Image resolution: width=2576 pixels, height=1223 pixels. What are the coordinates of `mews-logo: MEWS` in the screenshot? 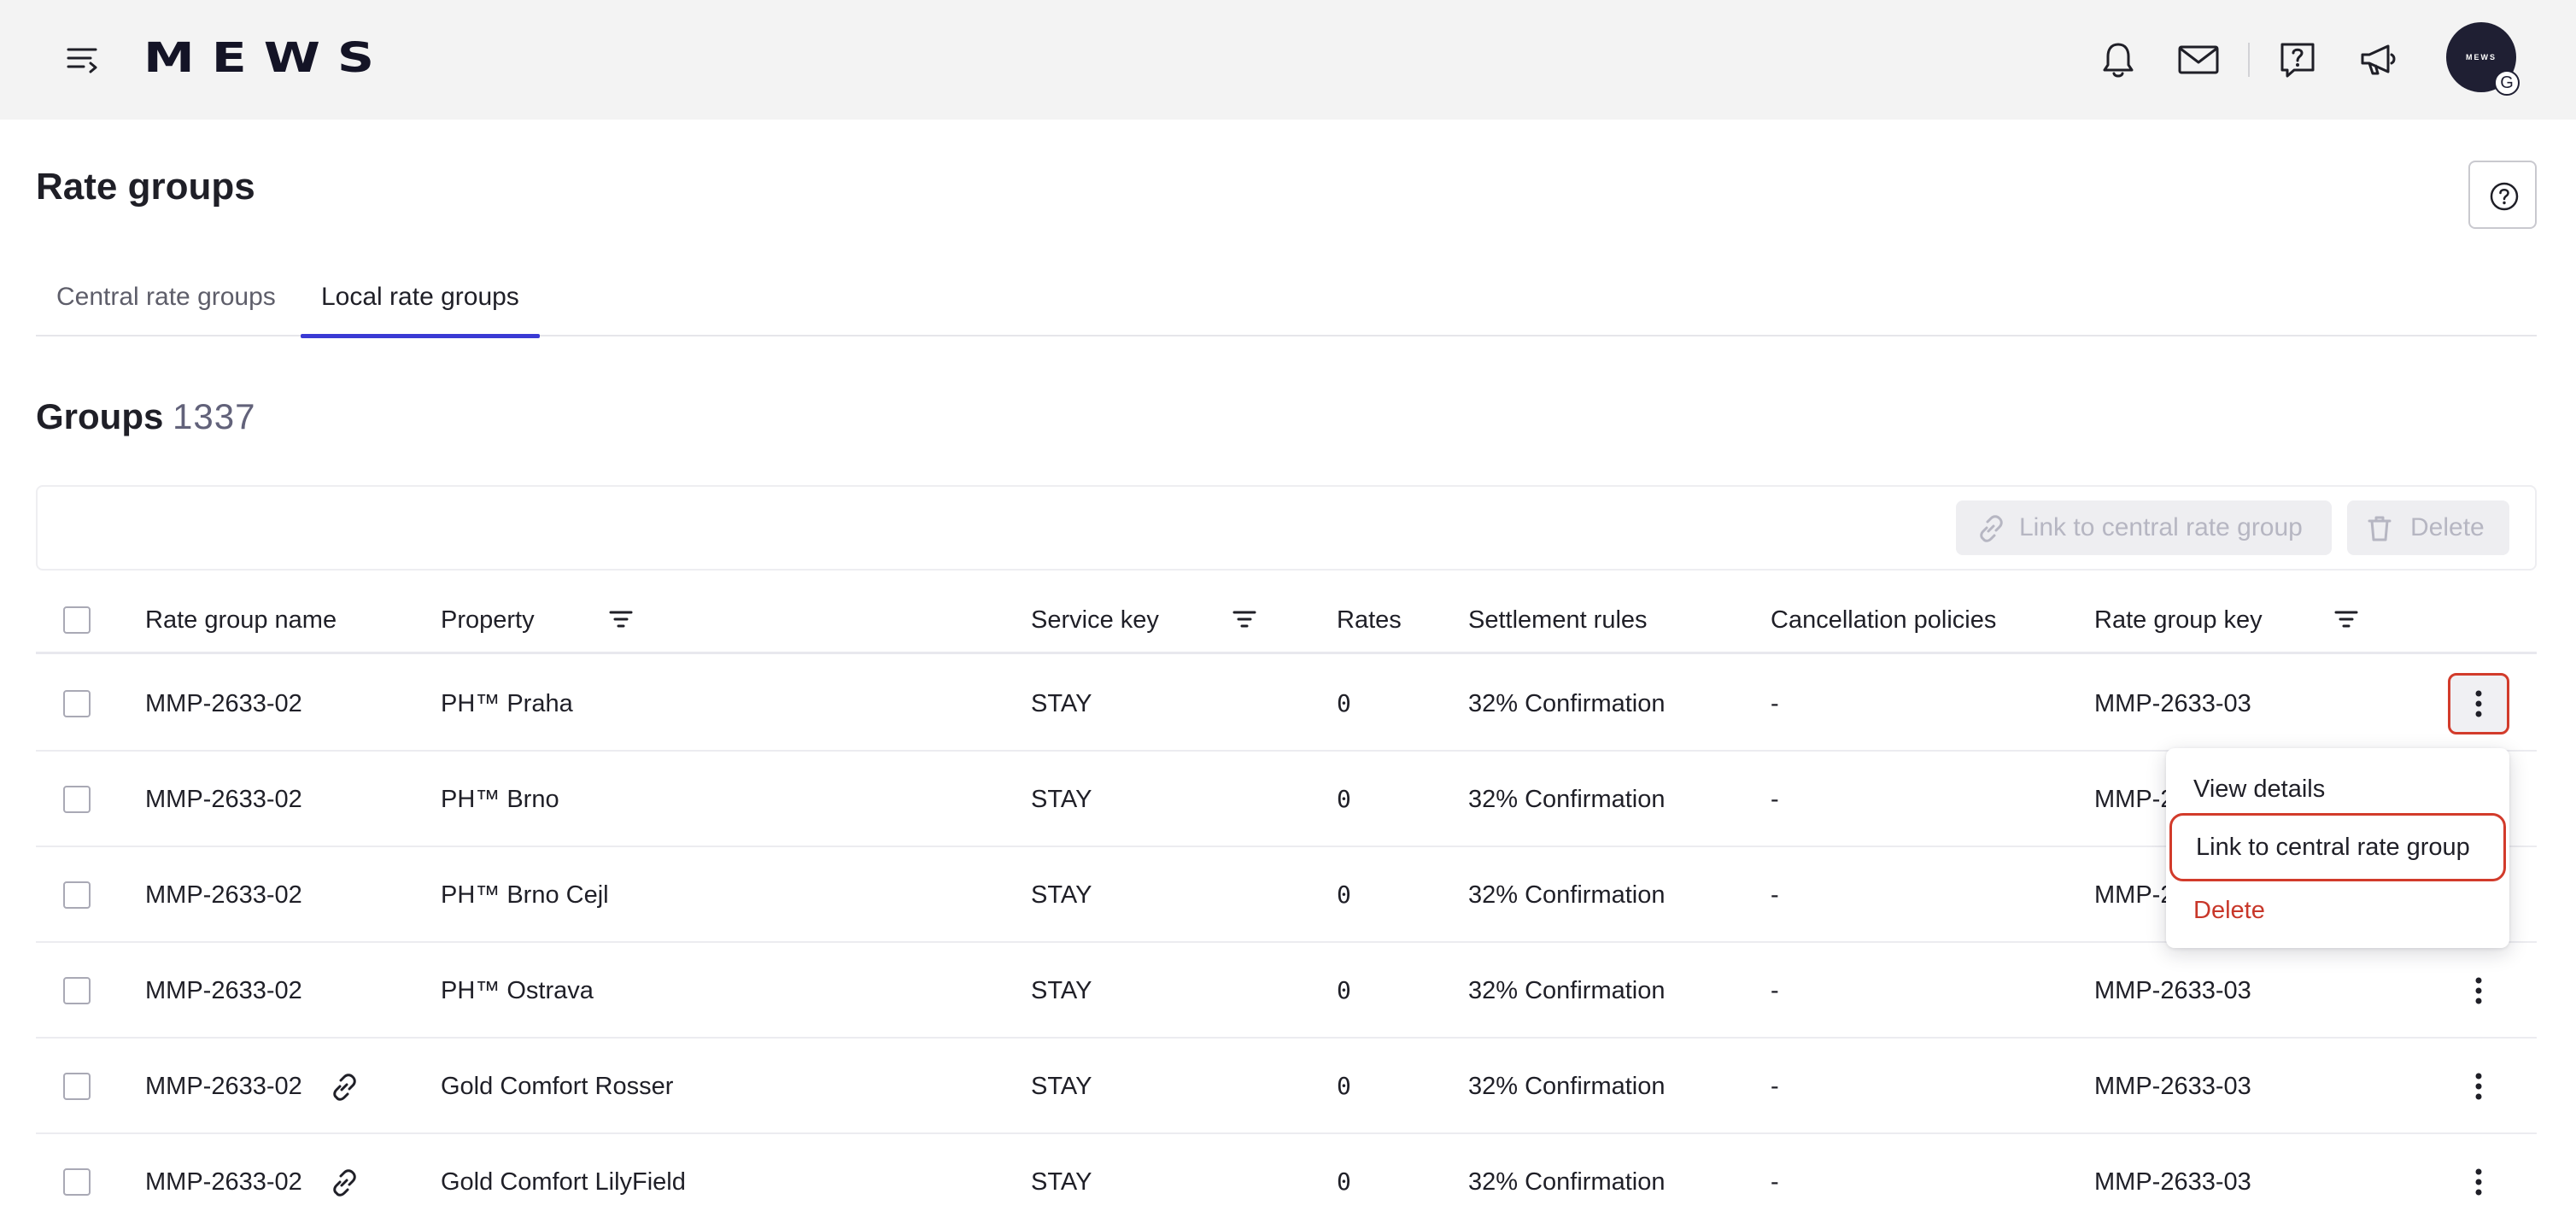 It's located at (267, 58).